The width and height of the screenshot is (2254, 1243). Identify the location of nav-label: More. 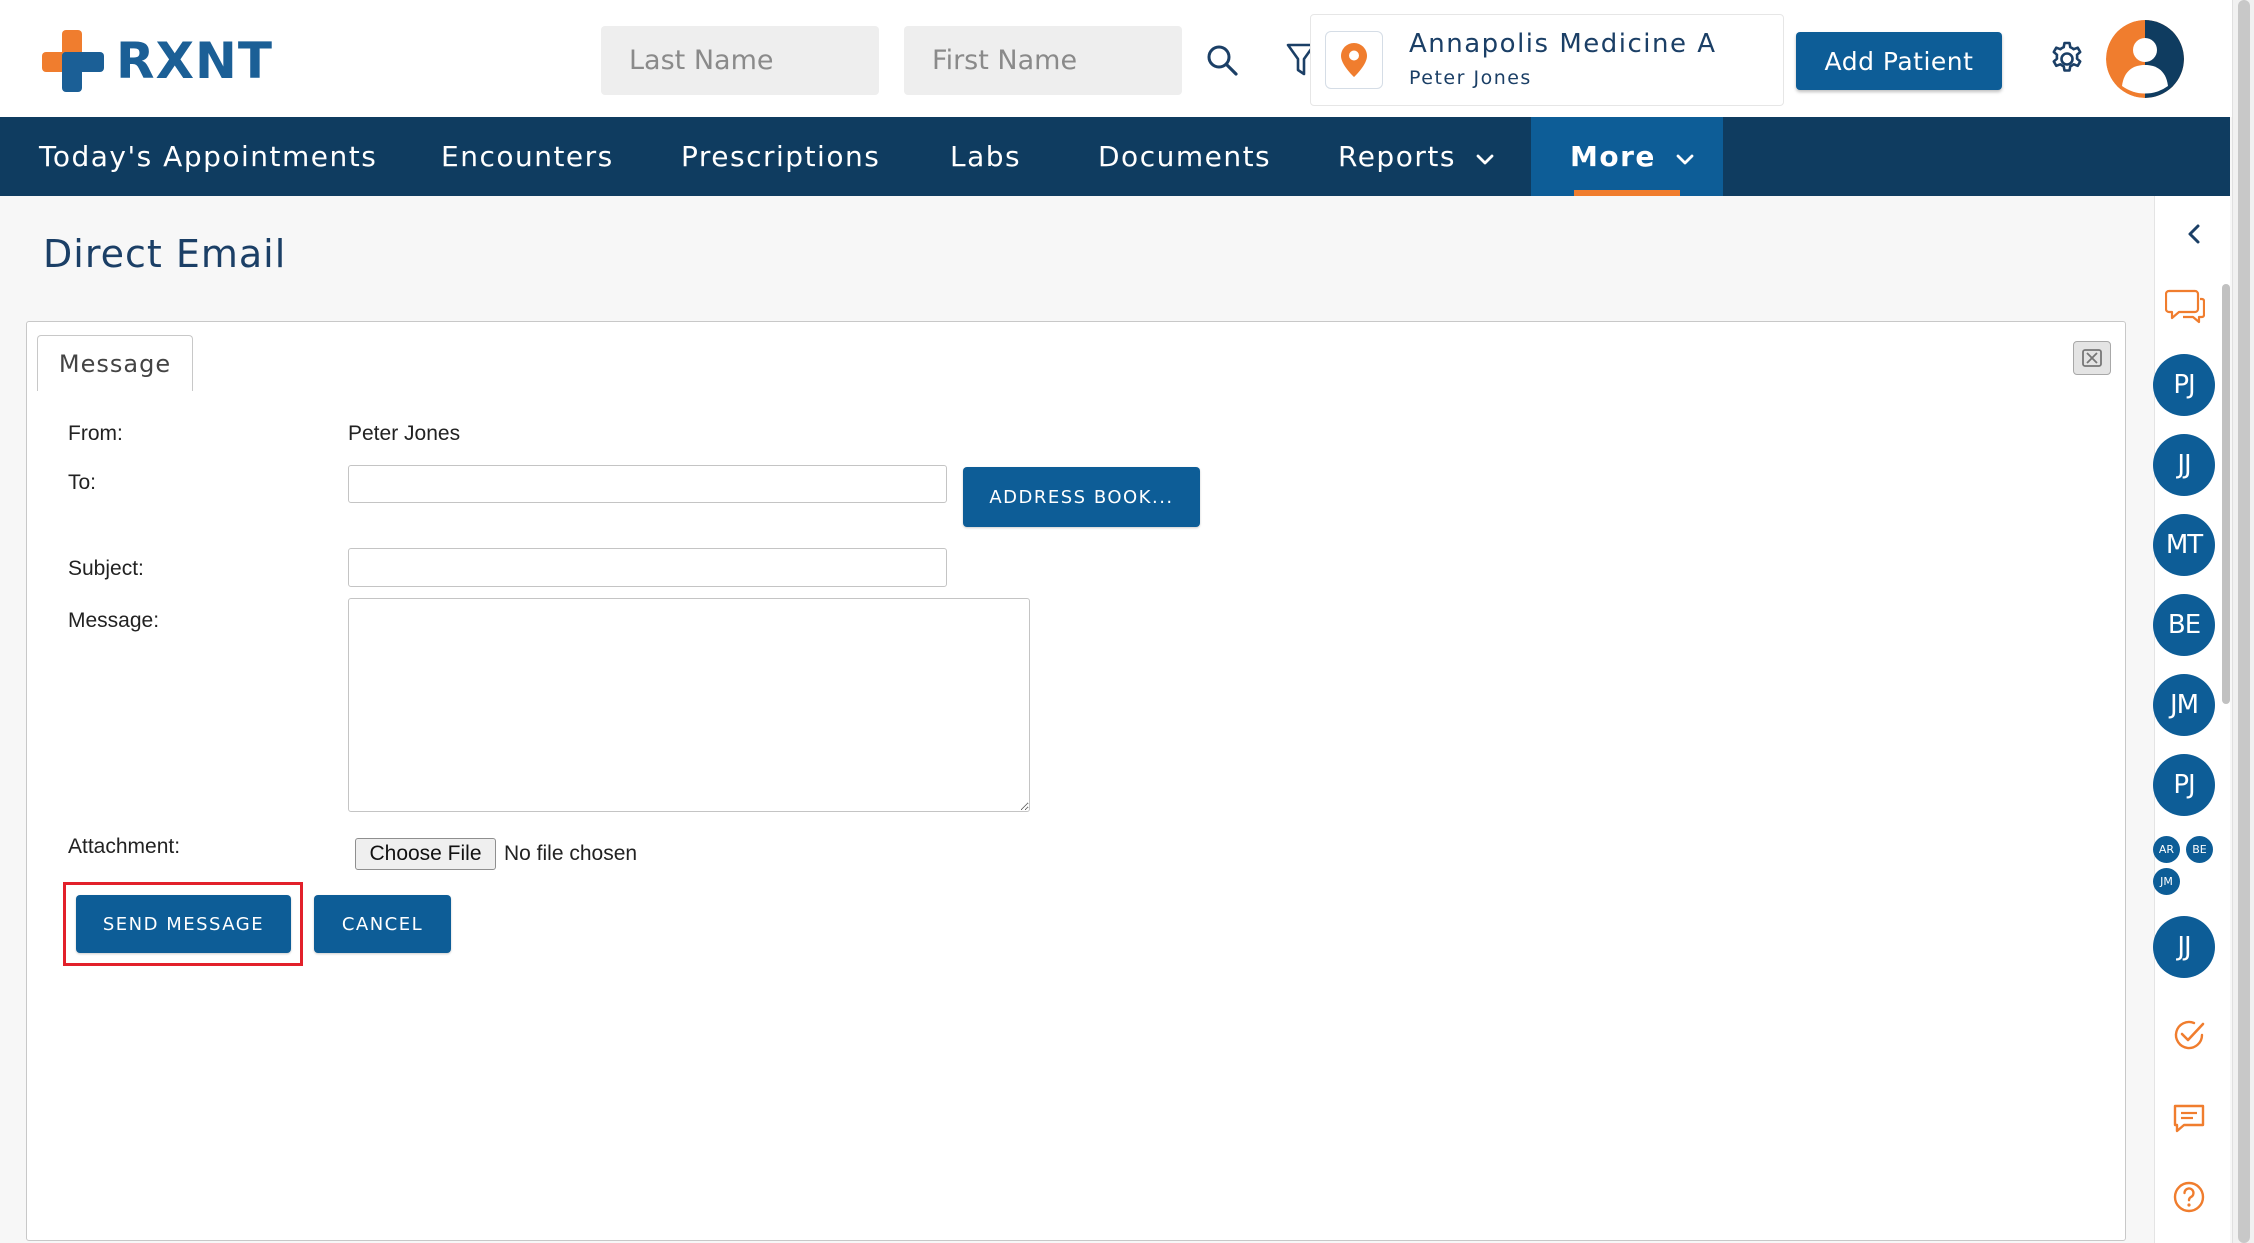
(1613, 156).